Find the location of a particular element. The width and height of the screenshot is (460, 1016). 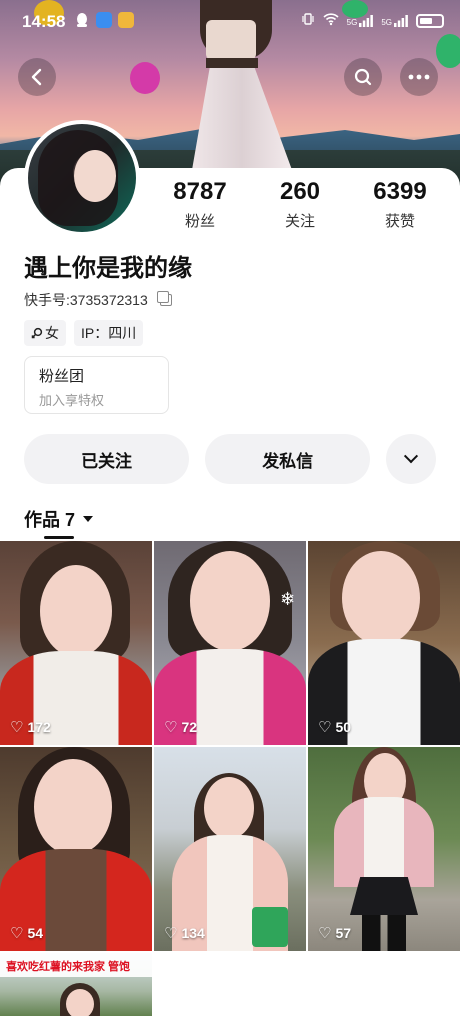

work-likes: ♡ 57 is located at coordinates (334, 933).